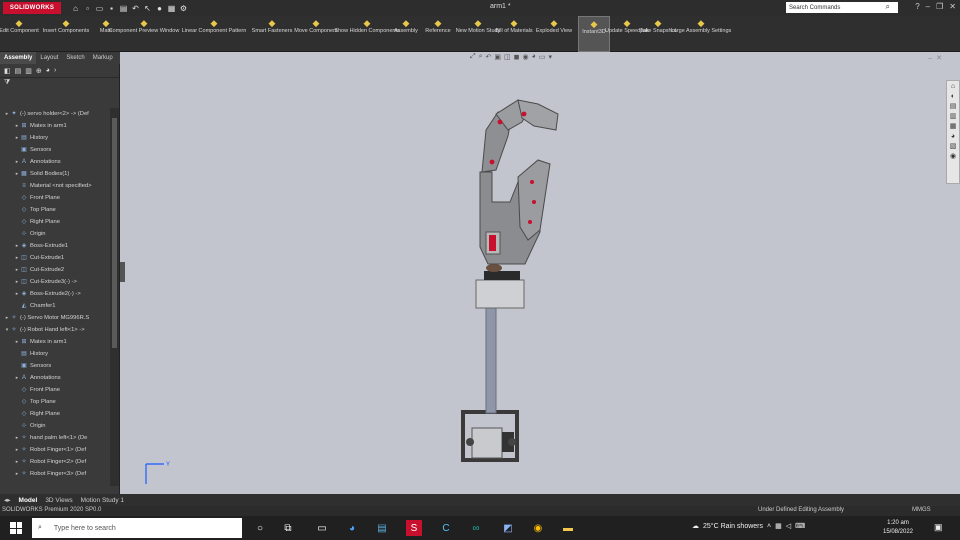 Image resolution: width=960 pixels, height=540 pixels. I want to click on language-icon: ⌨, so click(800, 526).